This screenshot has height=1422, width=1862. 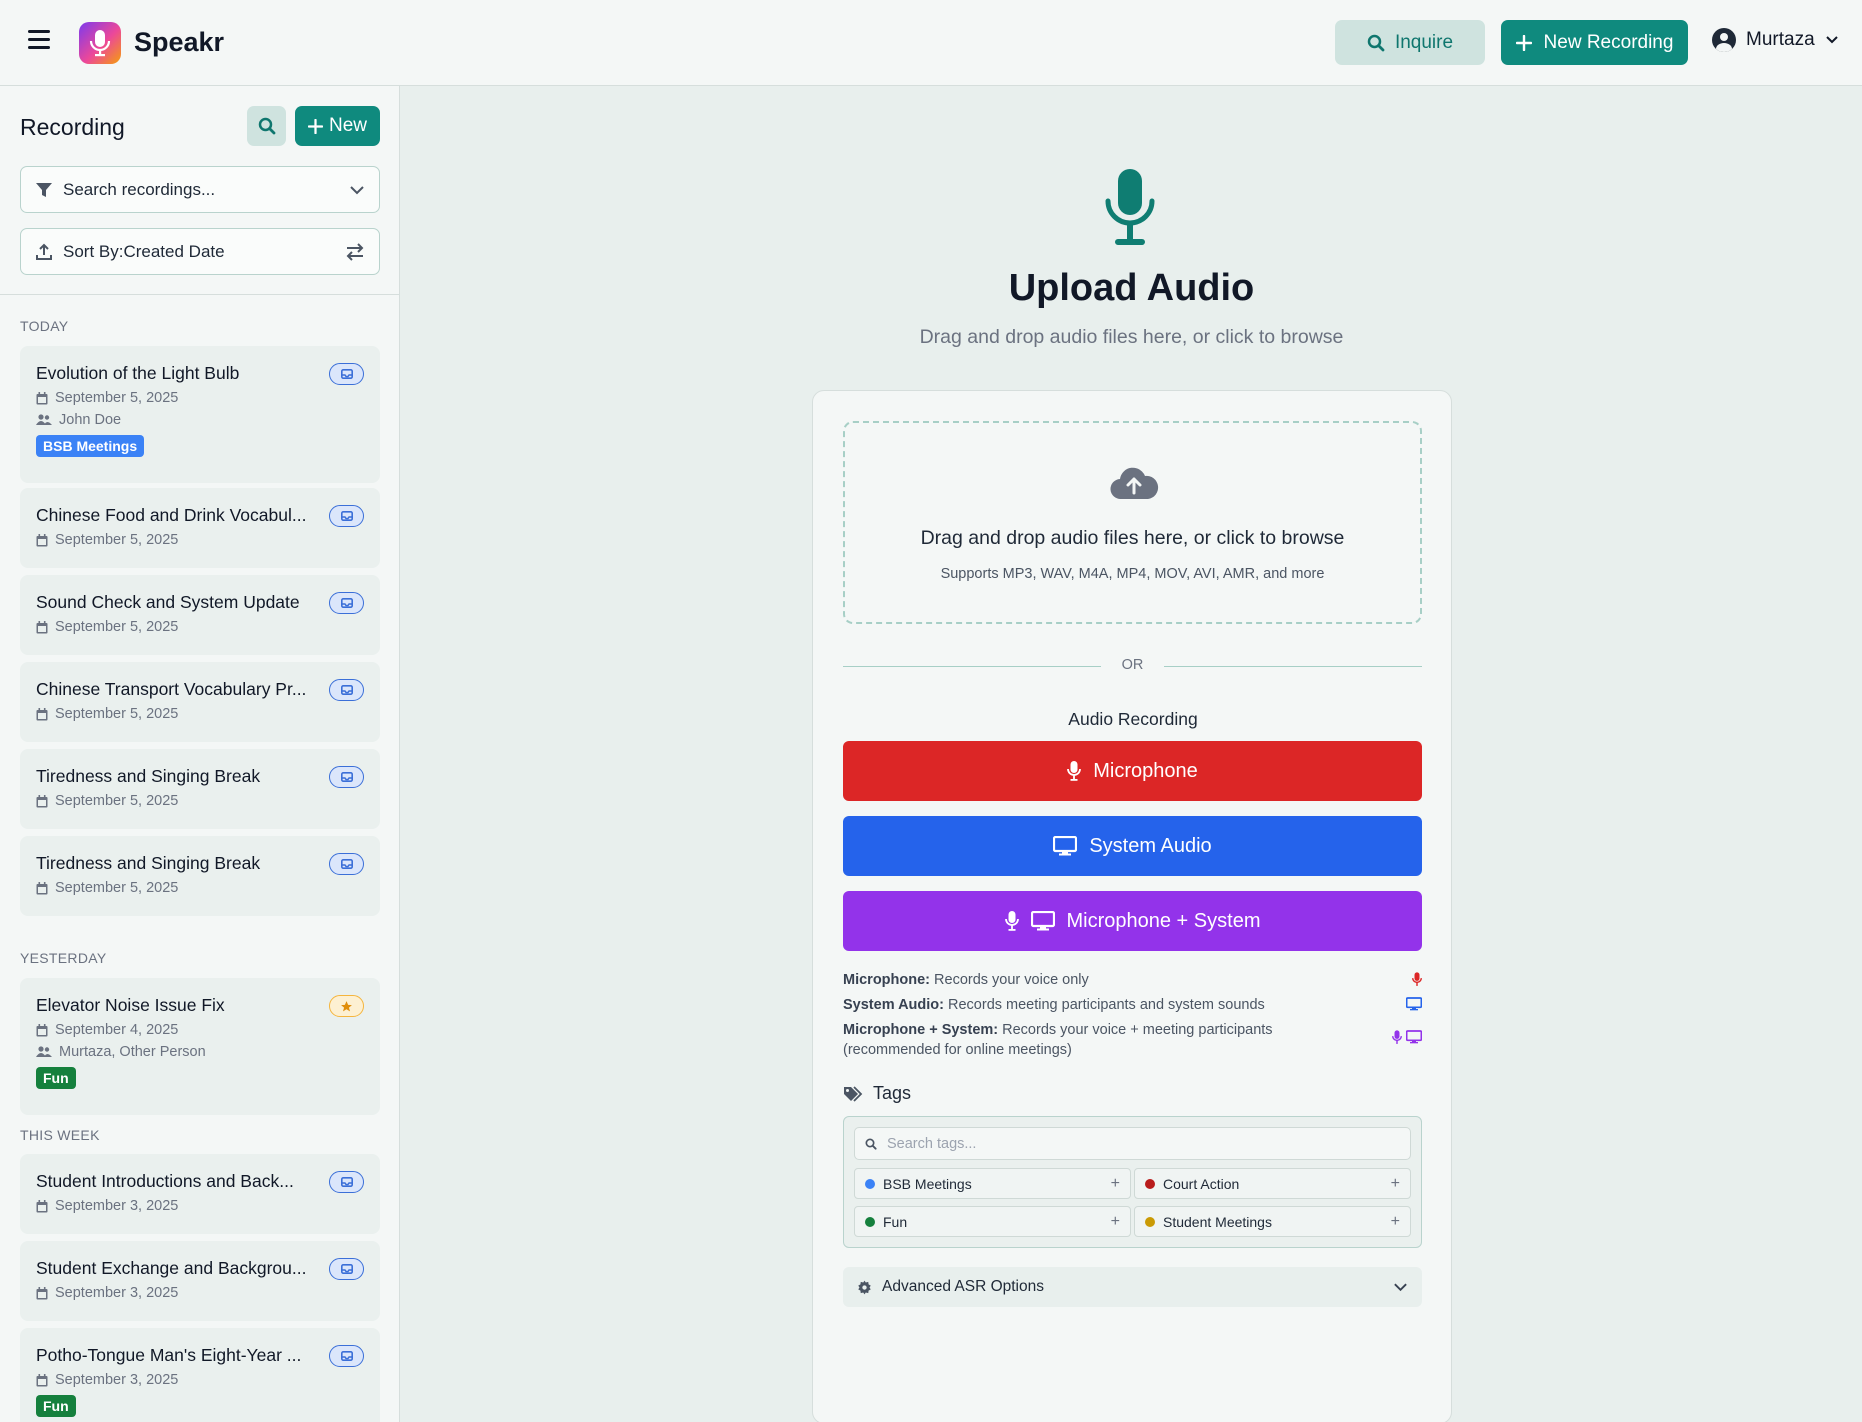 I want to click on info-term: Microphone + System:, so click(x=921, y=1030).